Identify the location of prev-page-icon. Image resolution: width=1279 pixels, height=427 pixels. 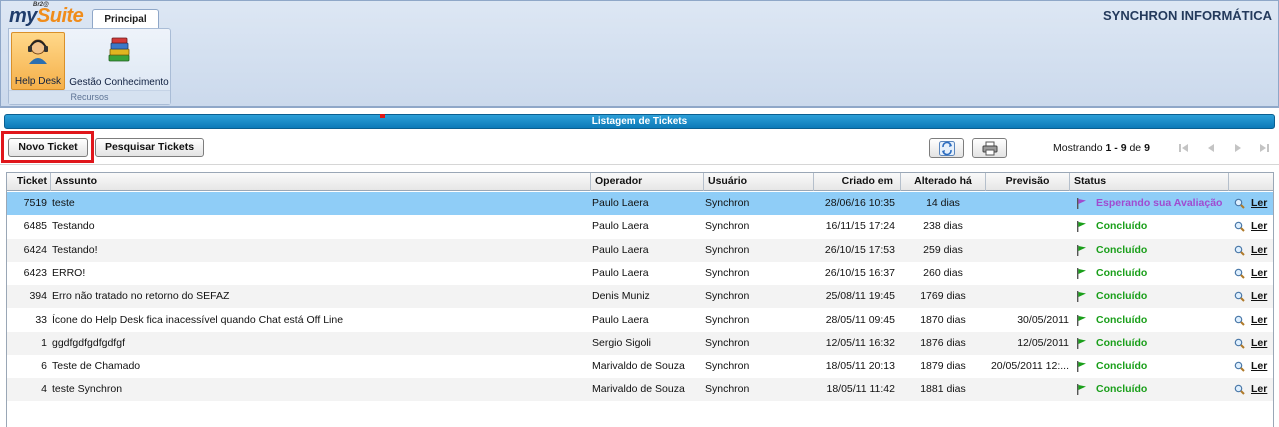
(1211, 148).